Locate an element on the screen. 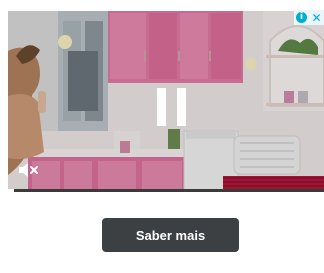 Image resolution: width=324 pixels, height=273 pixels. adchoices-badge: i ✕ is located at coordinates (309, 17).